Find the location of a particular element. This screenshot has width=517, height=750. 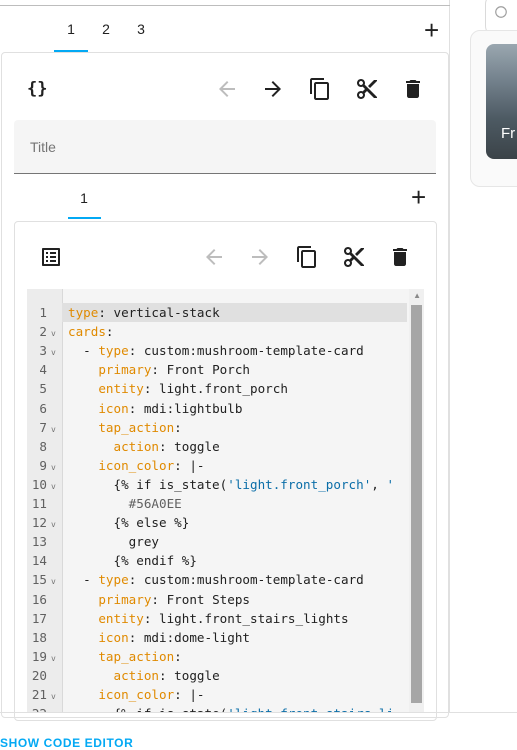

scrollbar-thumb is located at coordinates (416, 504).